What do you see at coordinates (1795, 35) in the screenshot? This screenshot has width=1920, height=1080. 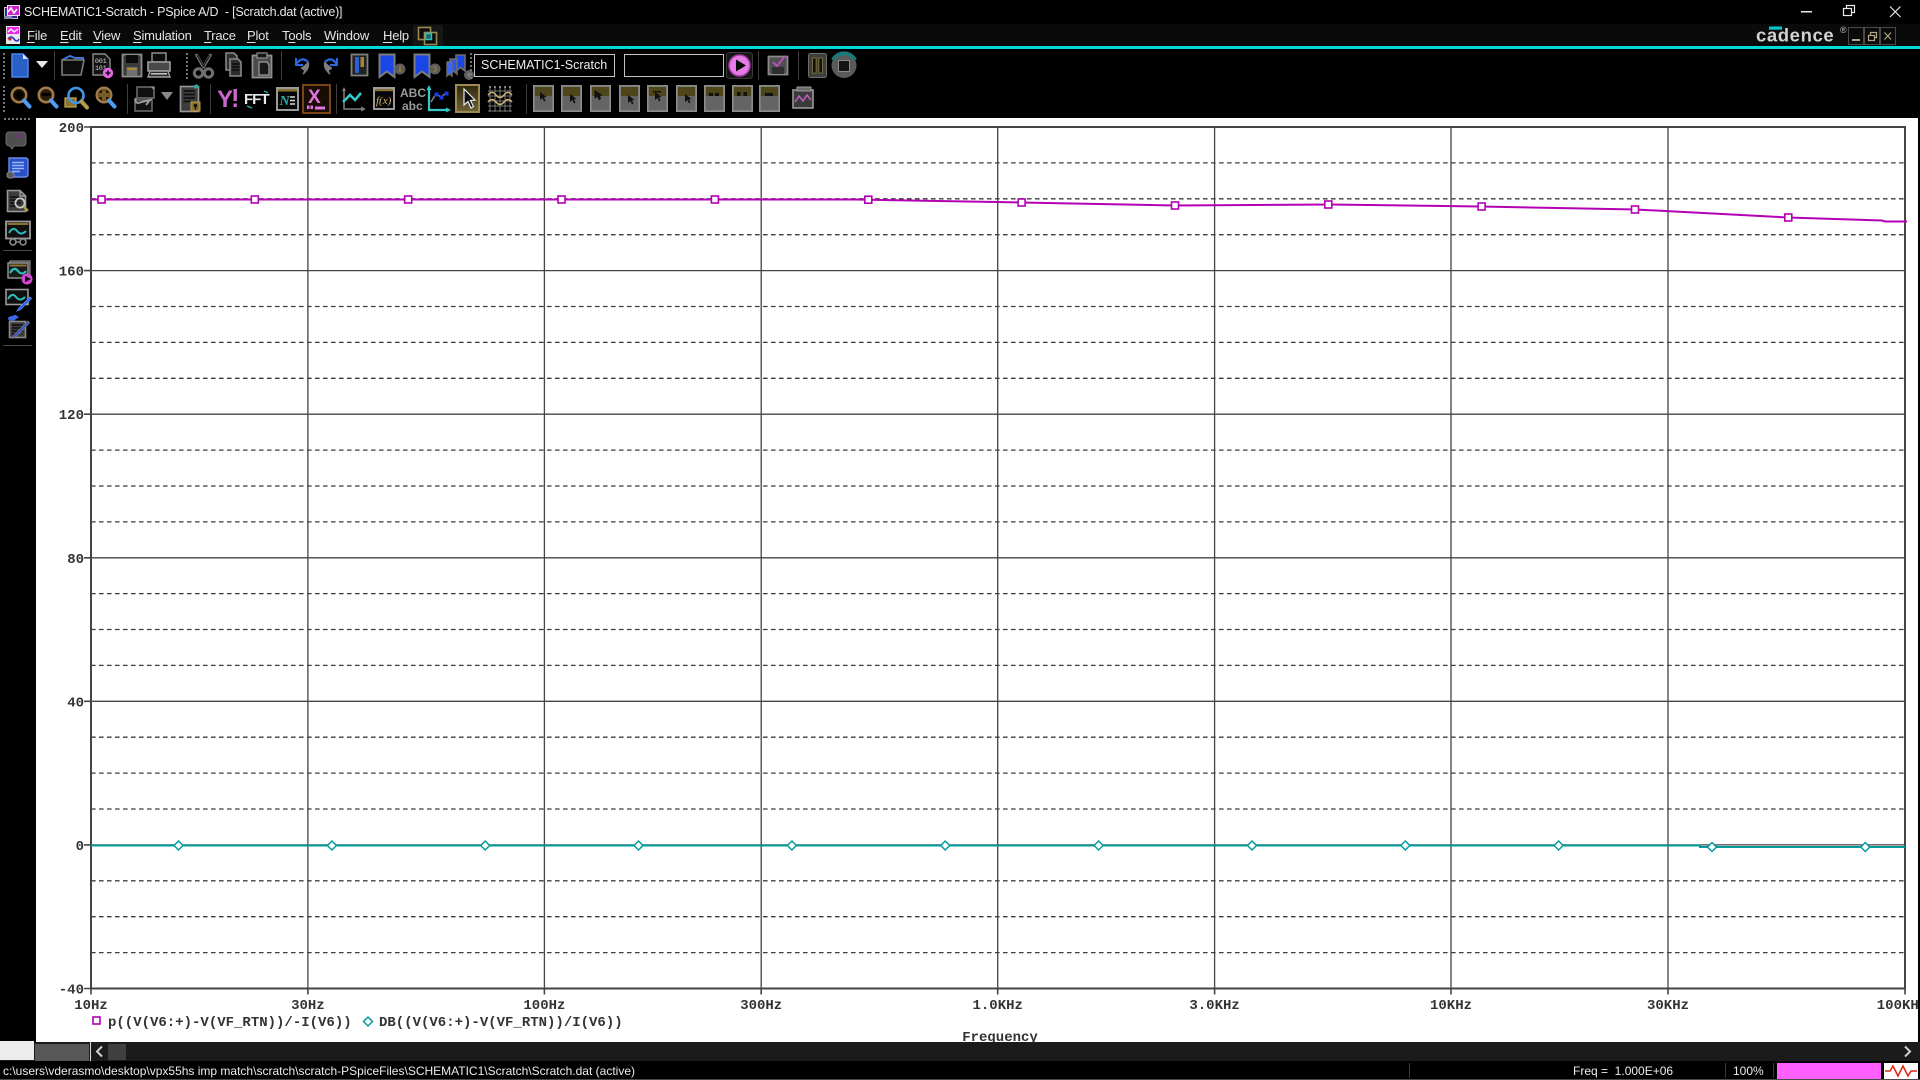 I see `svg-text: cadence` at bounding box center [1795, 35].